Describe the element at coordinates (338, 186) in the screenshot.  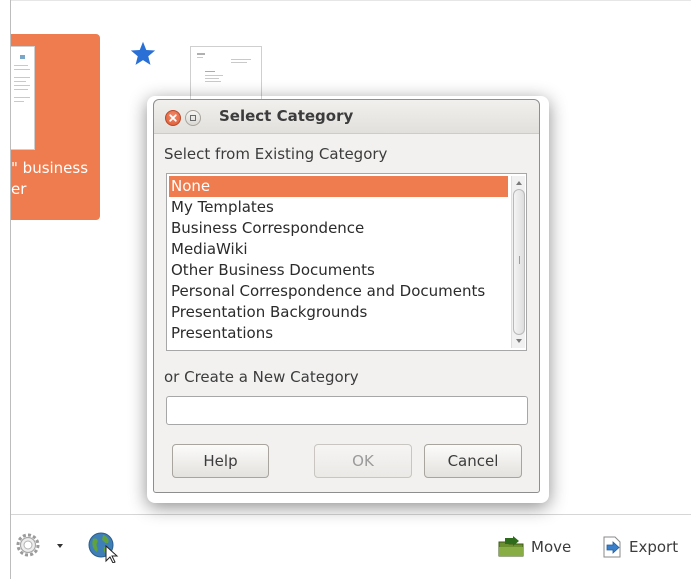
I see `category-list-item: None` at that location.